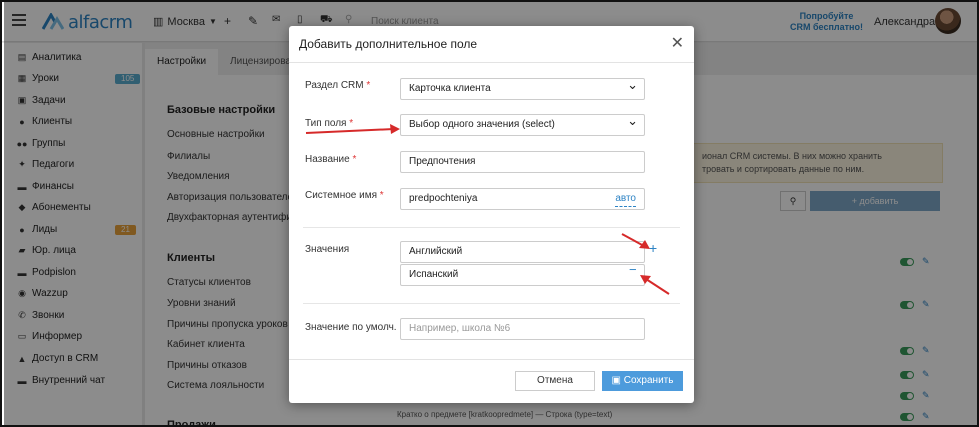 Image resolution: width=979 pixels, height=427 pixels. Describe the element at coordinates (617, 380) in the screenshot. I see `save-icon: ▣` at that location.